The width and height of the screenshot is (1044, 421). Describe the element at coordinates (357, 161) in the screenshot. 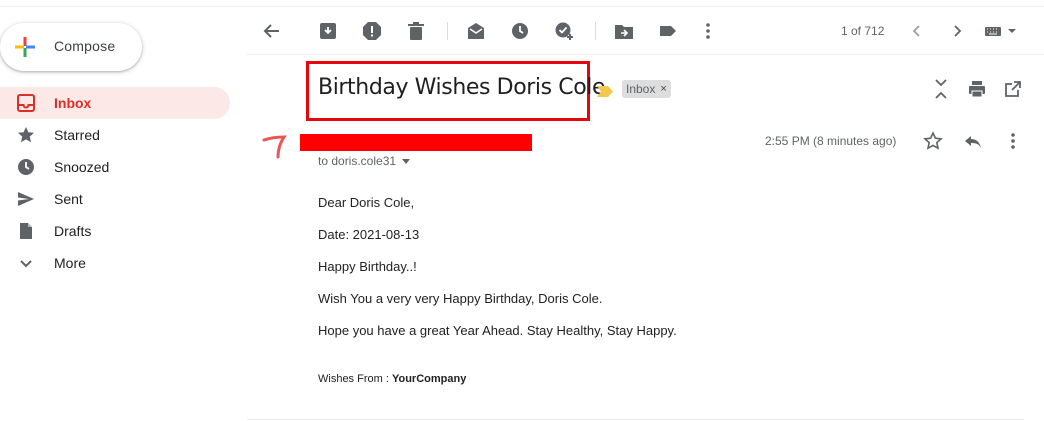

I see `recipient-text: to doris.cole31` at that location.